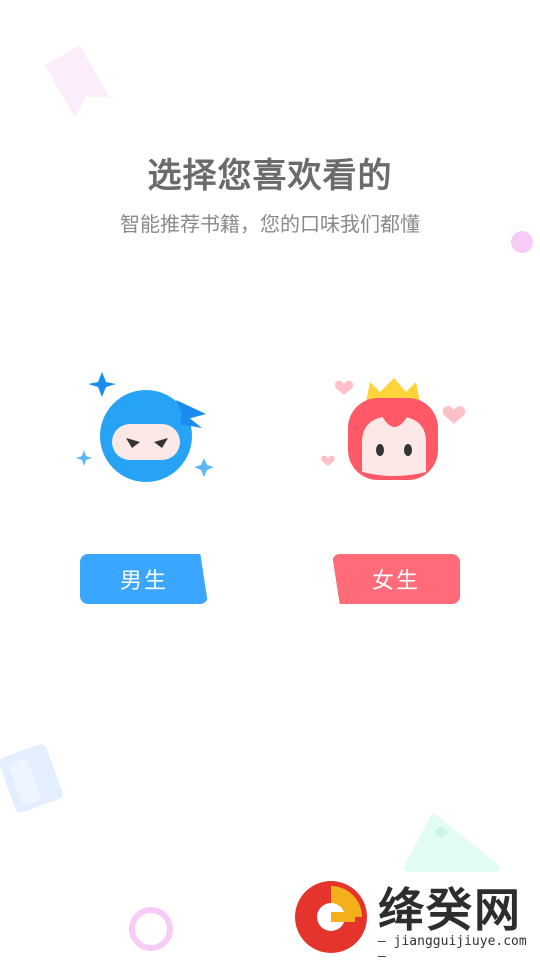 Image resolution: width=540 pixels, height=964 pixels. I want to click on watermark-text: 绛癸网, so click(450, 910).